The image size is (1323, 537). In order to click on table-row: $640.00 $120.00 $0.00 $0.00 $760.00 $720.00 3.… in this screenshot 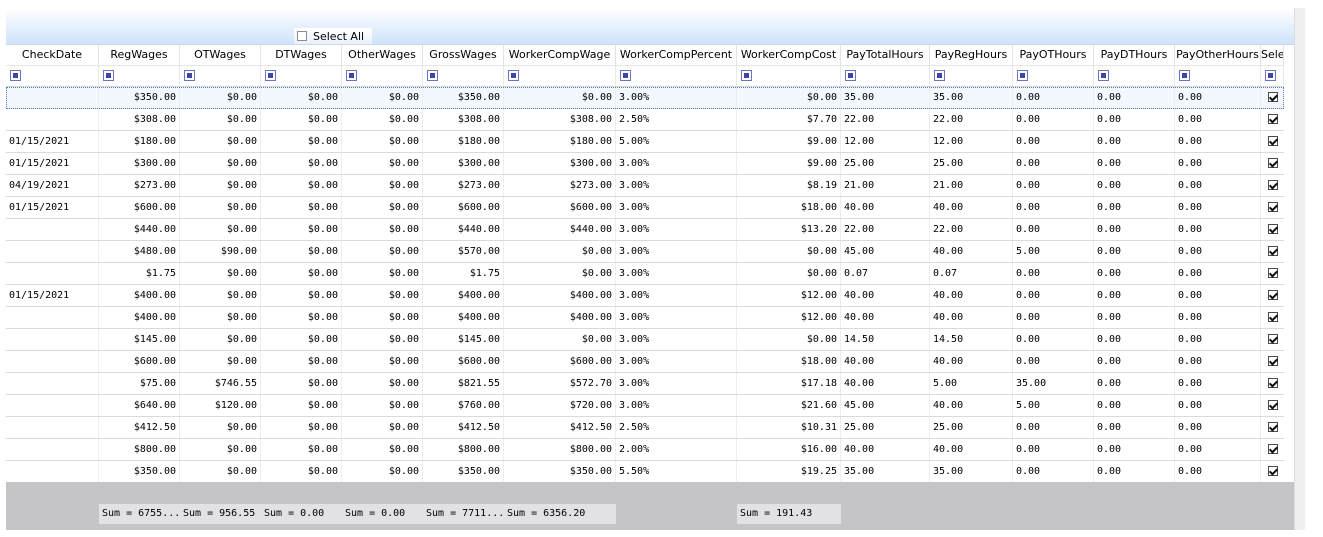, I will do `click(645, 406)`.